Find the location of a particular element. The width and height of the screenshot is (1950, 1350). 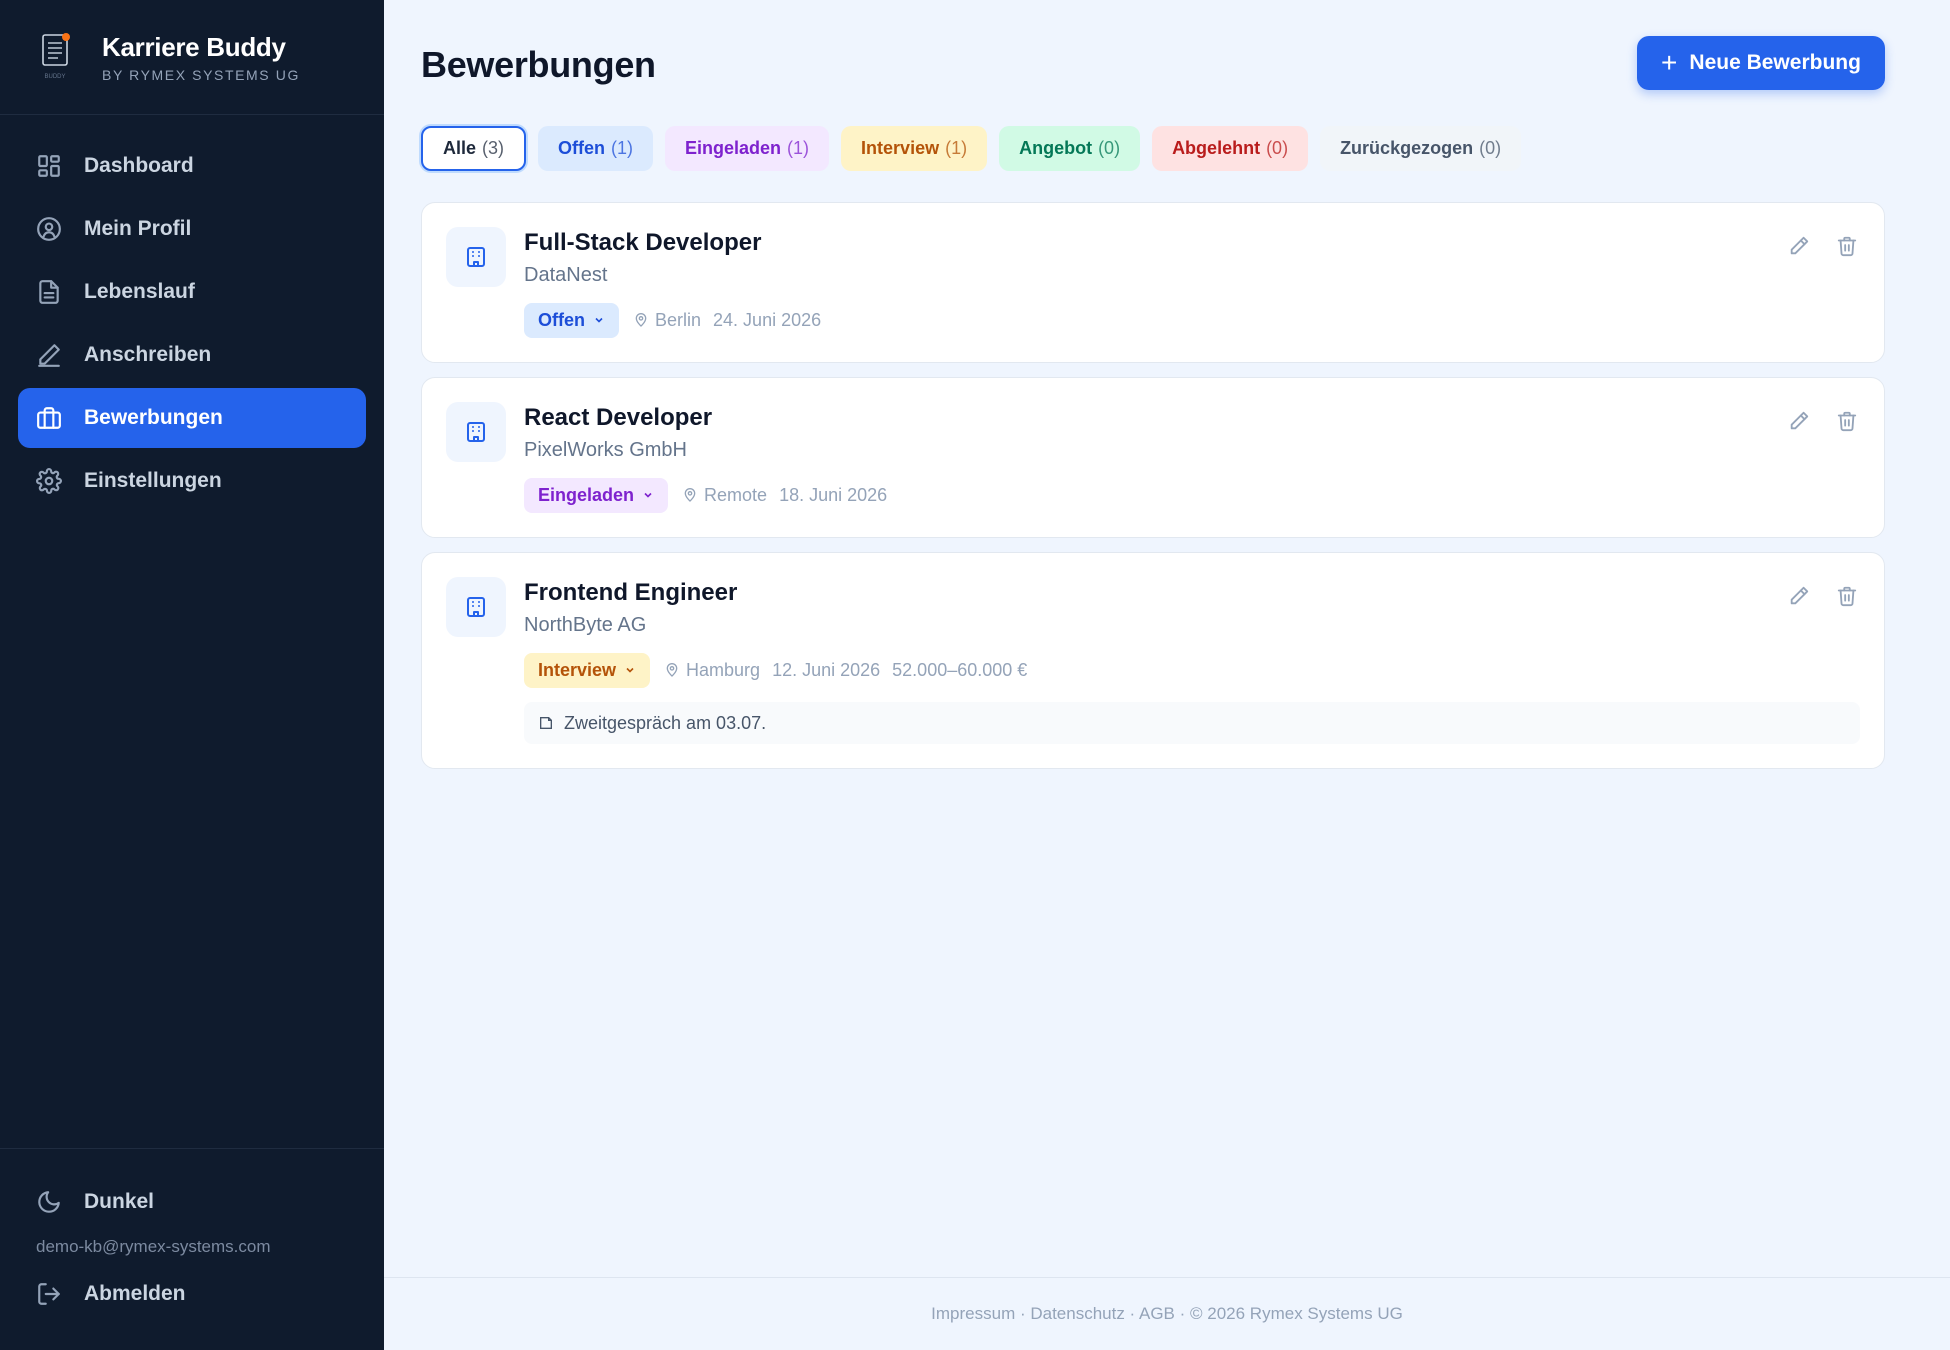

note-text: Zweitgespräch am 03.07. is located at coordinates (665, 722).